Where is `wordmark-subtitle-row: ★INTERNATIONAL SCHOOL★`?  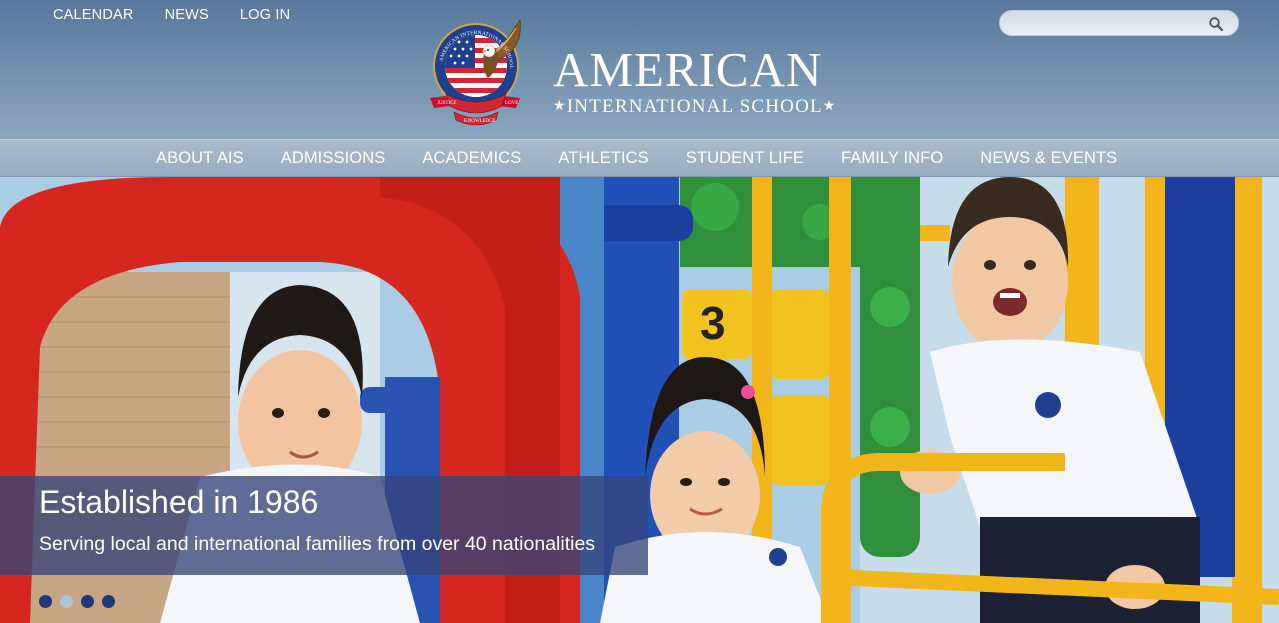 wordmark-subtitle-row: ★INTERNATIONAL SCHOOL★ is located at coordinates (703, 107).